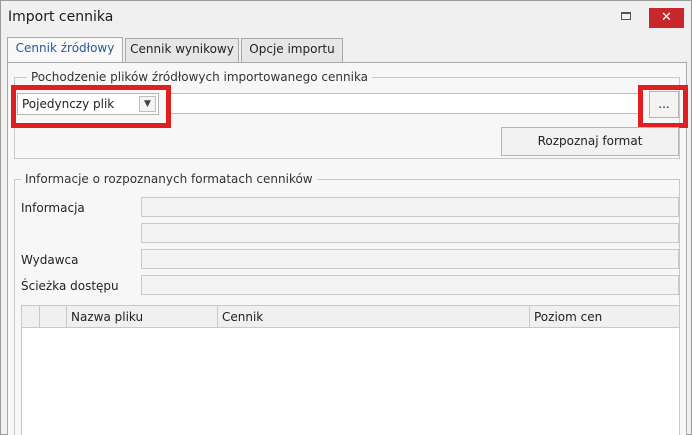 The image size is (692, 435). Describe the element at coordinates (53, 317) in the screenshot. I see `grid-col-select` at that location.